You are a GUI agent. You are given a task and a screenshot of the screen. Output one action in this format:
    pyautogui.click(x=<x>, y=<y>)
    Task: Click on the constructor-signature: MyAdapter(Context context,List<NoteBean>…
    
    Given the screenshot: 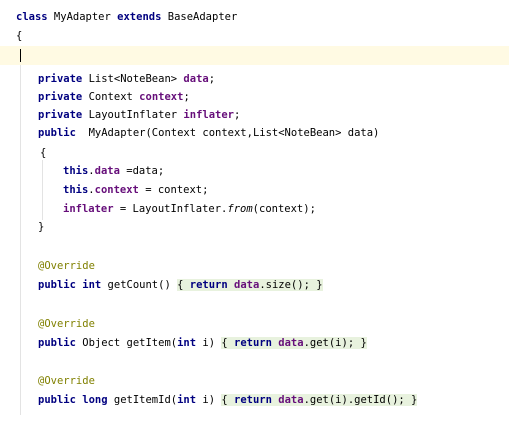 What is the action you would take?
    pyautogui.click(x=227, y=133)
    